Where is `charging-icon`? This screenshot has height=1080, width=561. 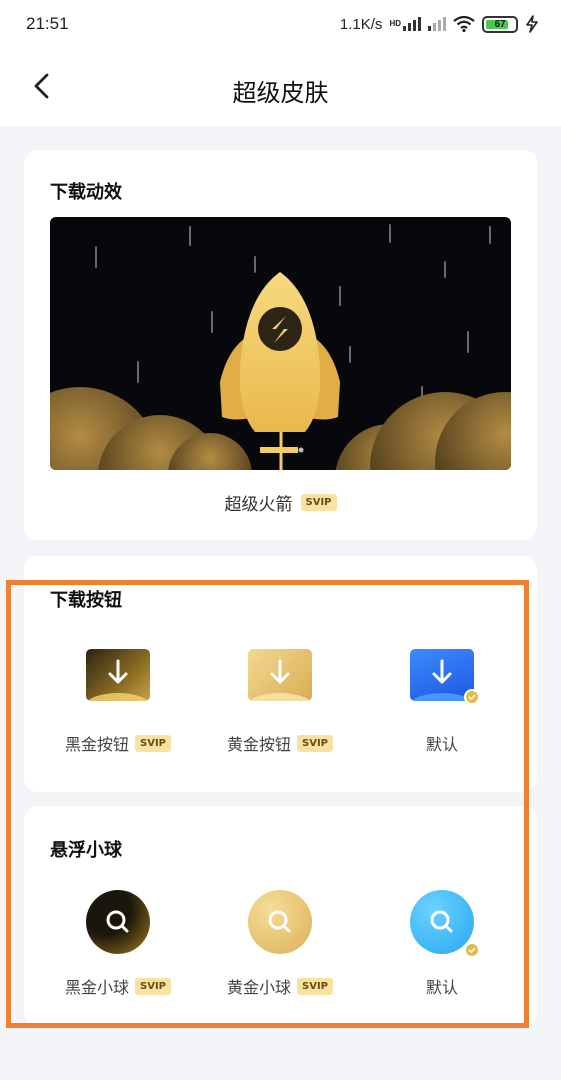
charging-icon is located at coordinates (532, 24).